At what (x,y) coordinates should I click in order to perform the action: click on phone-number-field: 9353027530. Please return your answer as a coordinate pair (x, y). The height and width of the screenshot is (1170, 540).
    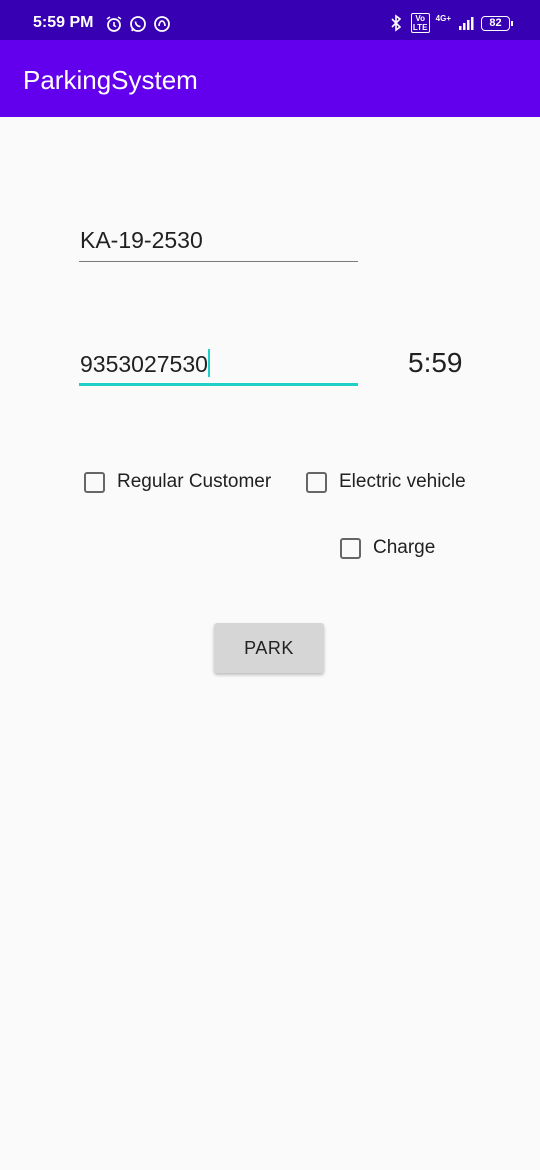
    Looking at the image, I should click on (218, 367).